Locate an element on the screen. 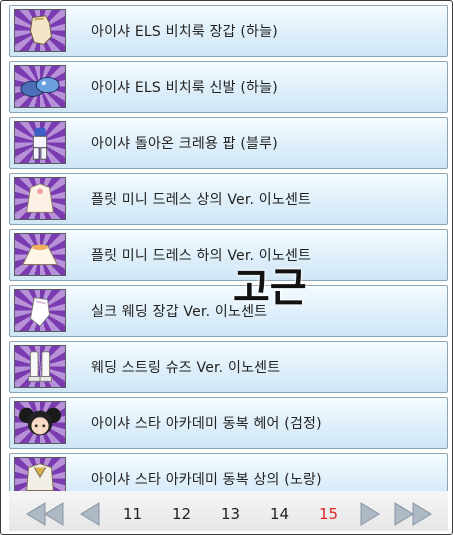 The image size is (453, 535). list-item: 아이샤 스타 아카데미 동복 헤어 (검정) is located at coordinates (228, 423).